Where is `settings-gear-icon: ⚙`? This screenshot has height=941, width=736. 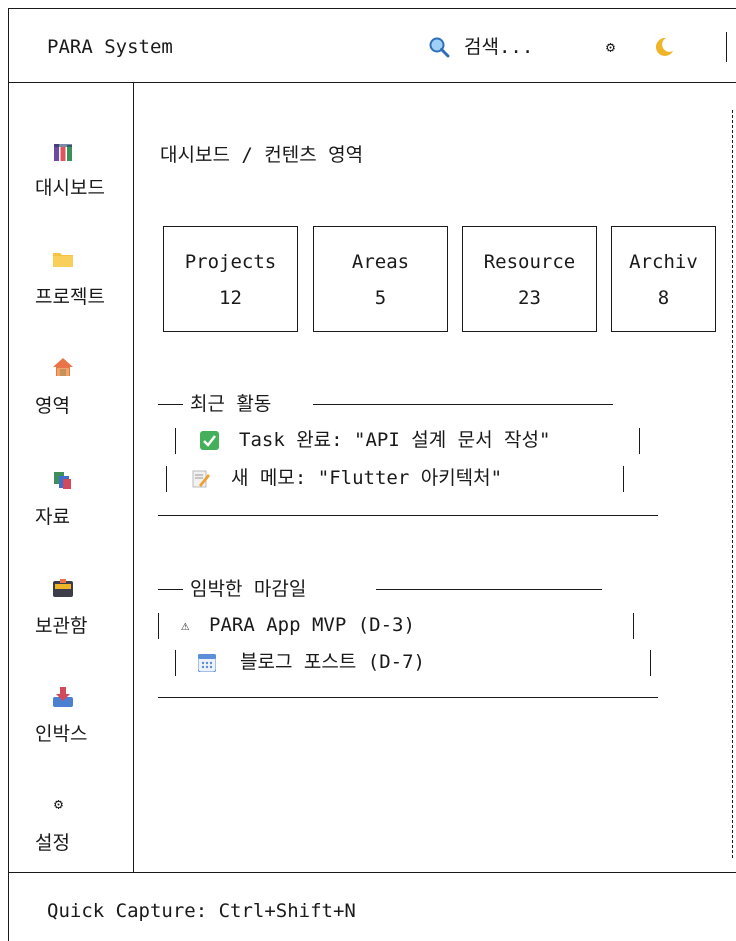
settings-gear-icon: ⚙ is located at coordinates (610, 47).